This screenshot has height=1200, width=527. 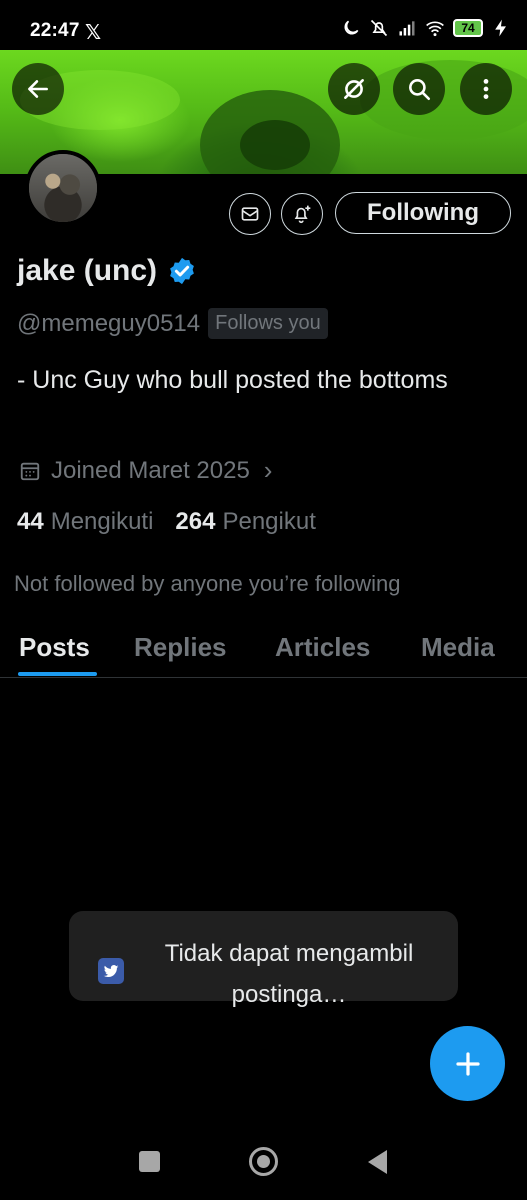 What do you see at coordinates (377, 1162) in the screenshot?
I see `system-back-button` at bounding box center [377, 1162].